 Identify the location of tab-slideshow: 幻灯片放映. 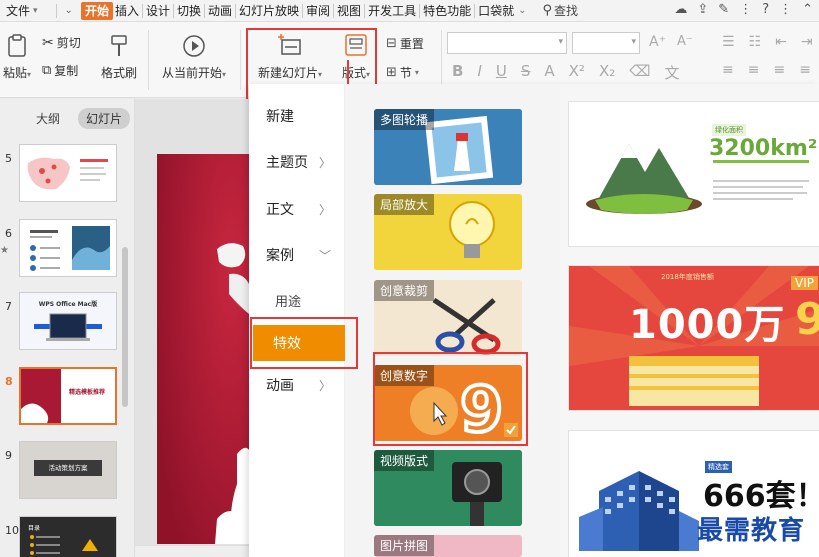
(269, 11).